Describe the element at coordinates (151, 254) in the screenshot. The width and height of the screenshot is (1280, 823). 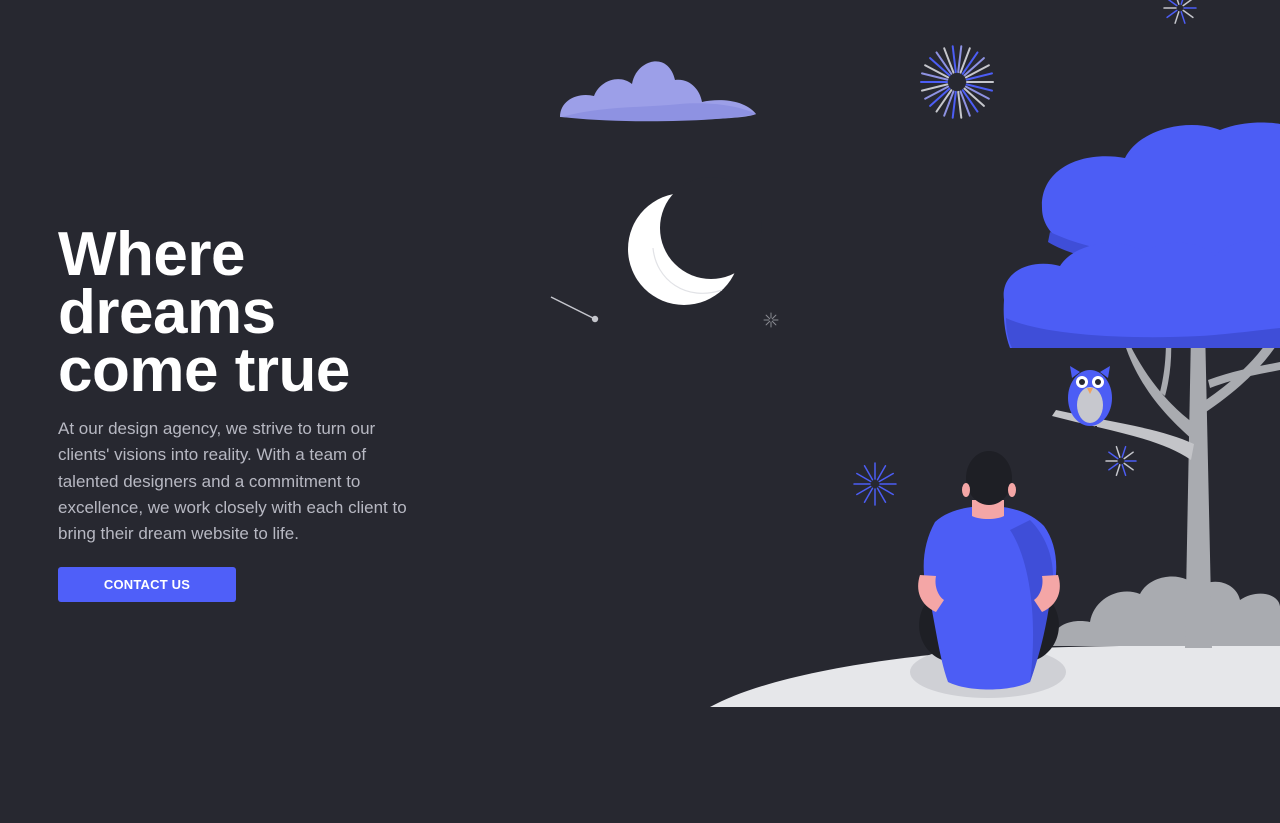
I see `hero-title-line: Where` at that location.